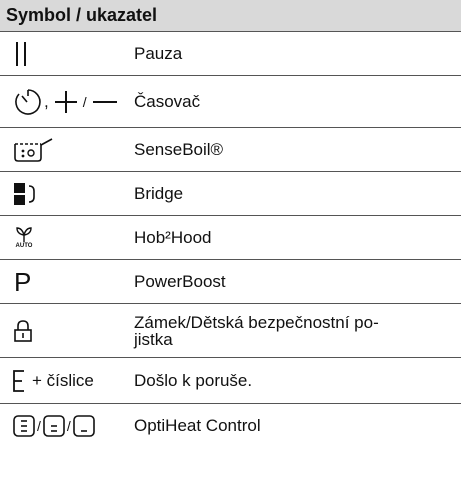 This screenshot has width=461, height=482. What do you see at coordinates (67, 237) in the screenshot?
I see `symbol-cell: AUTO` at bounding box center [67, 237].